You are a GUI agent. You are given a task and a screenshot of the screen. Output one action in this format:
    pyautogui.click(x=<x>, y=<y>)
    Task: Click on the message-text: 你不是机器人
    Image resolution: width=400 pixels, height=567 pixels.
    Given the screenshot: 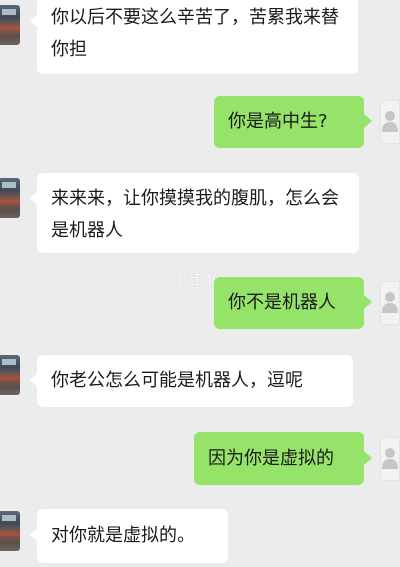 What is the action you would take?
    pyautogui.click(x=282, y=302)
    